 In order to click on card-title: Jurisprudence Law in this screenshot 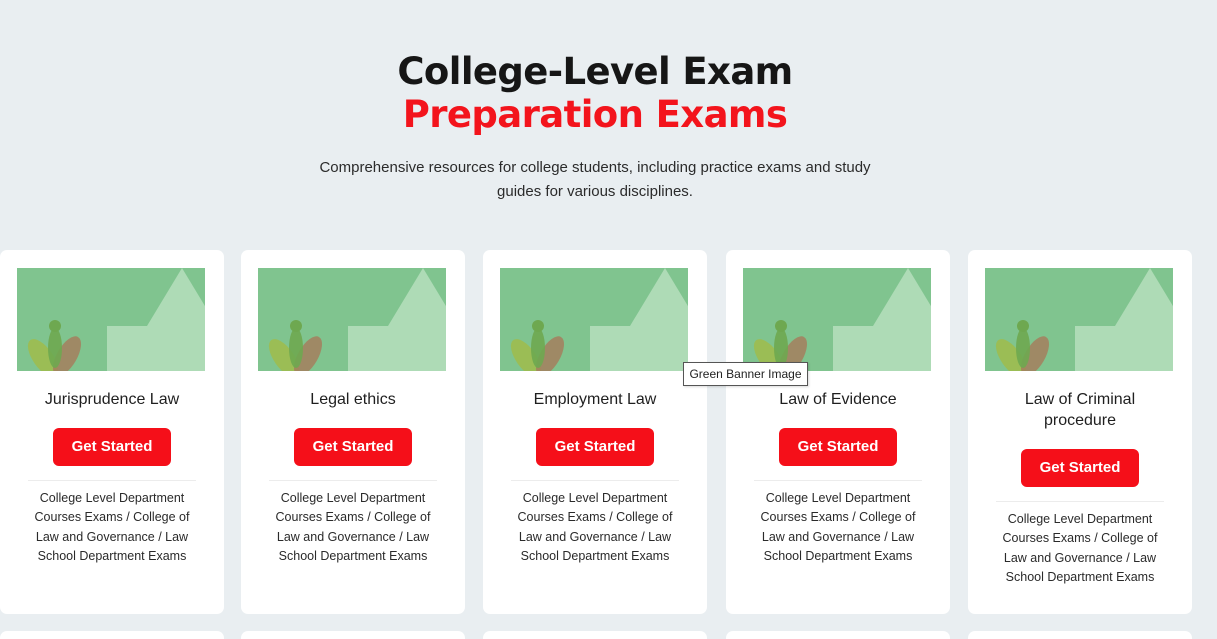, I will do `click(112, 399)`.